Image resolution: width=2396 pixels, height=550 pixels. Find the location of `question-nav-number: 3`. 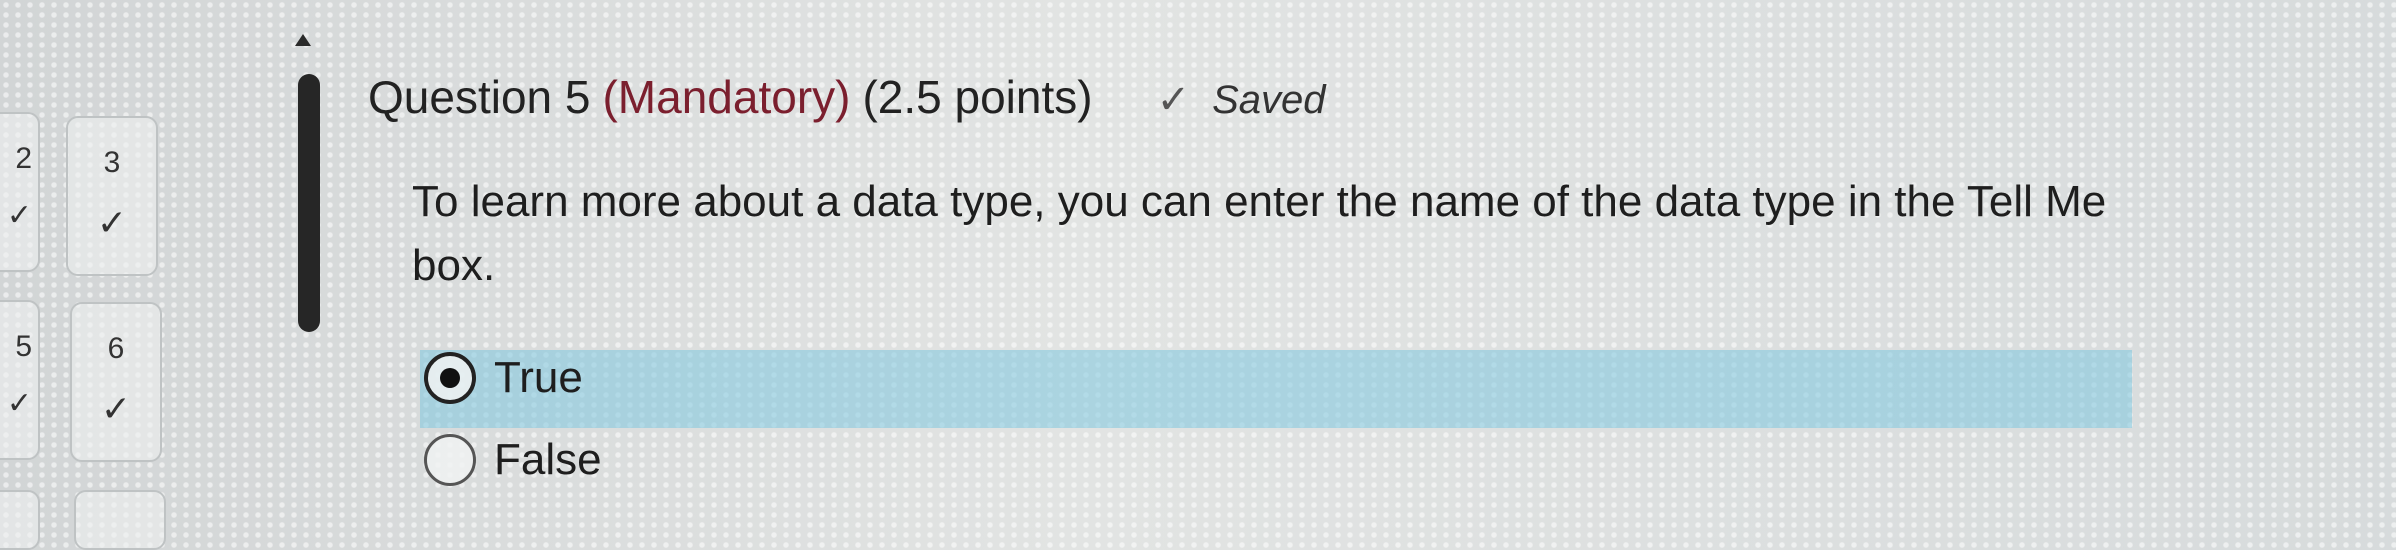

question-nav-number: 3 is located at coordinates (112, 162).